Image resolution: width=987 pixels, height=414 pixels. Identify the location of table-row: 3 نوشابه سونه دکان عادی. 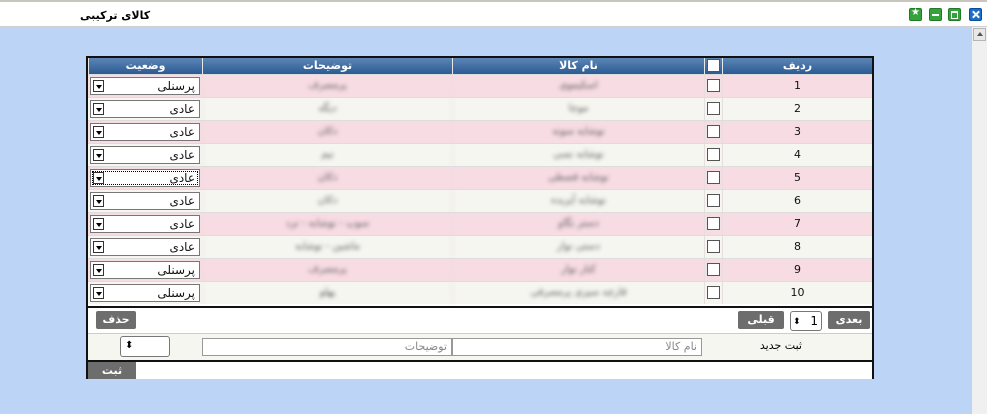
(480, 131).